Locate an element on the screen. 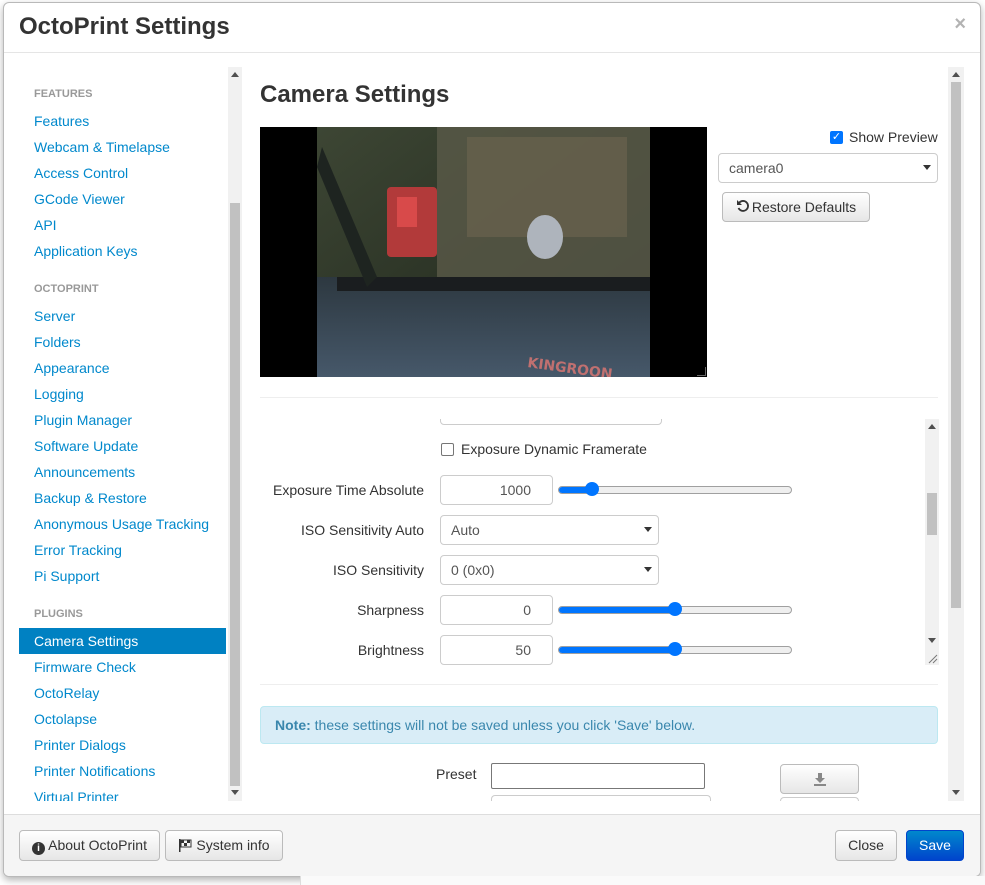 Image resolution: width=985 pixels, height=885 pixels. restore-defaults-label: Restore Defaults is located at coordinates (804, 207).